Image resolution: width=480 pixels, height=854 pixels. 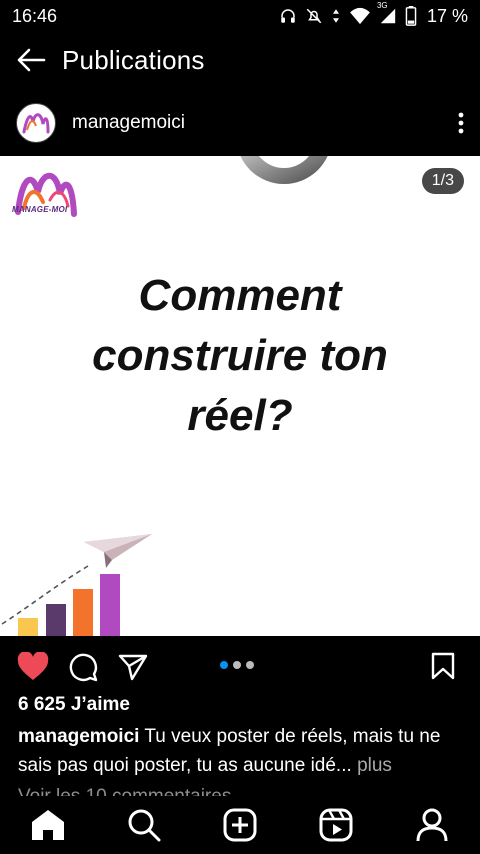 I want to click on avatar, so click(x=36, y=123).